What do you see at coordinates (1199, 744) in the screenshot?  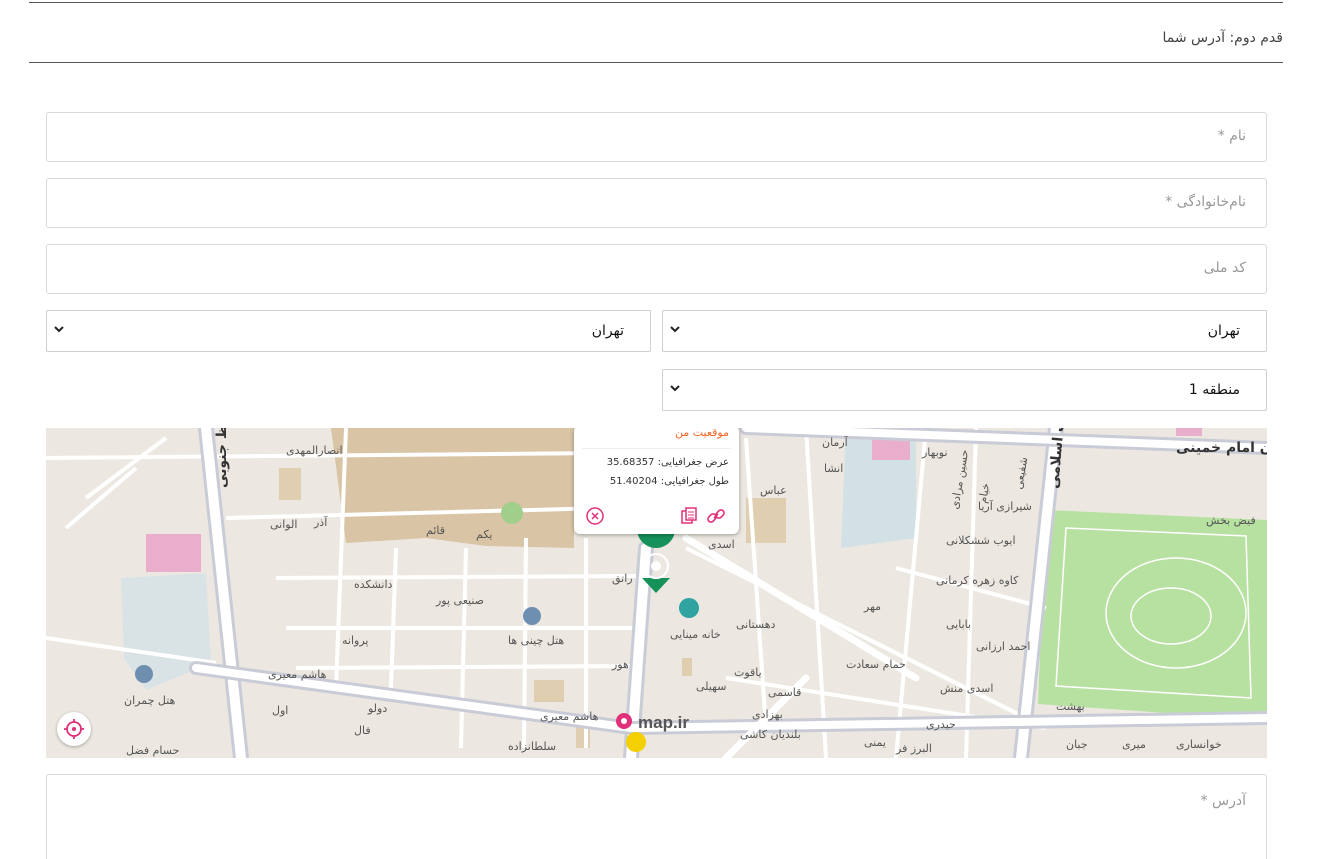 I see `street-label: خوانساری` at bounding box center [1199, 744].